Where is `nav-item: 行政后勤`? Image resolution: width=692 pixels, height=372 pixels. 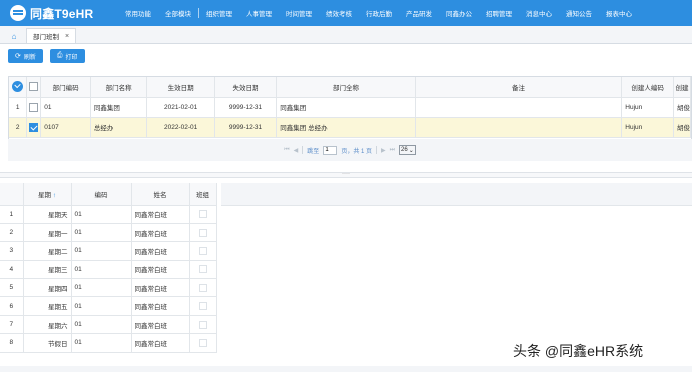 nav-item: 行政后勤 is located at coordinates (379, 13).